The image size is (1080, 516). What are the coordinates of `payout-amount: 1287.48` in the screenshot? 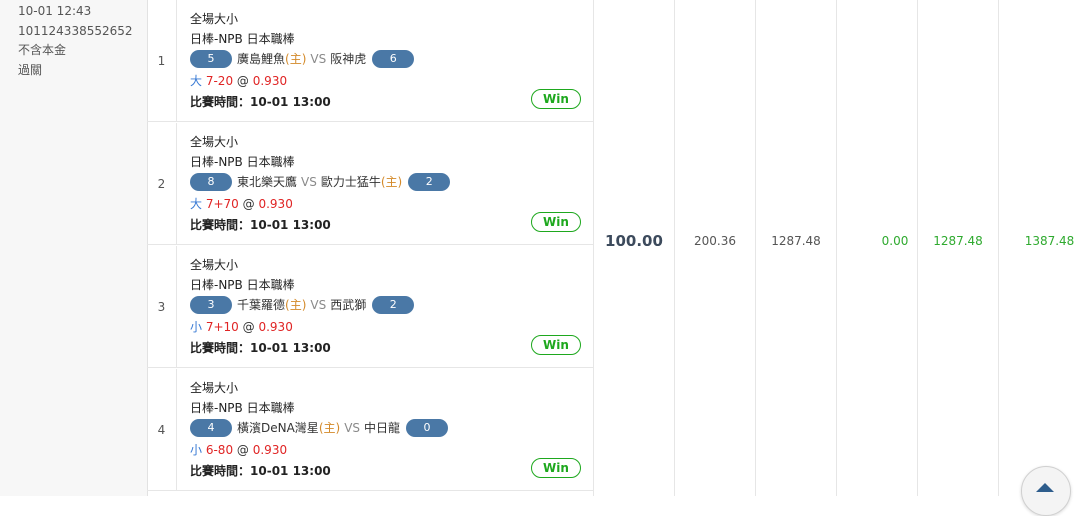 It's located at (796, 241).